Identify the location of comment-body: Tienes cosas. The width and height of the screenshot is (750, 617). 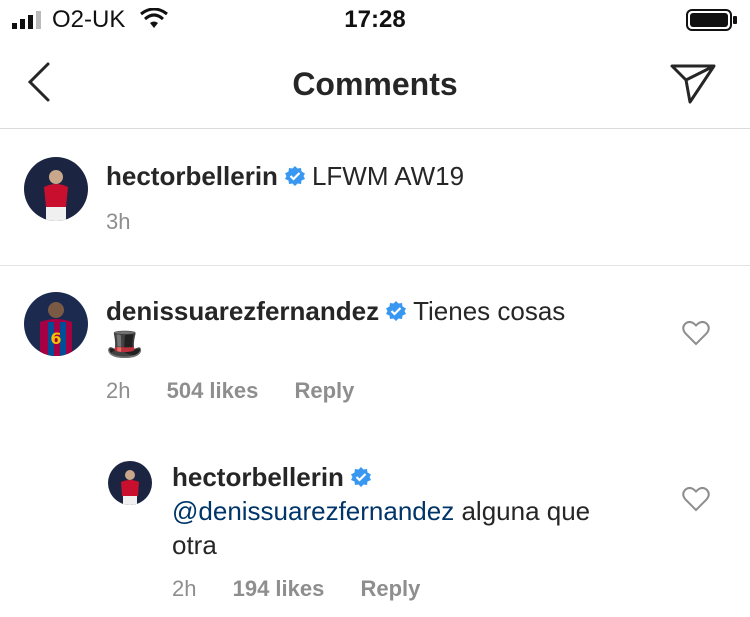
(489, 311).